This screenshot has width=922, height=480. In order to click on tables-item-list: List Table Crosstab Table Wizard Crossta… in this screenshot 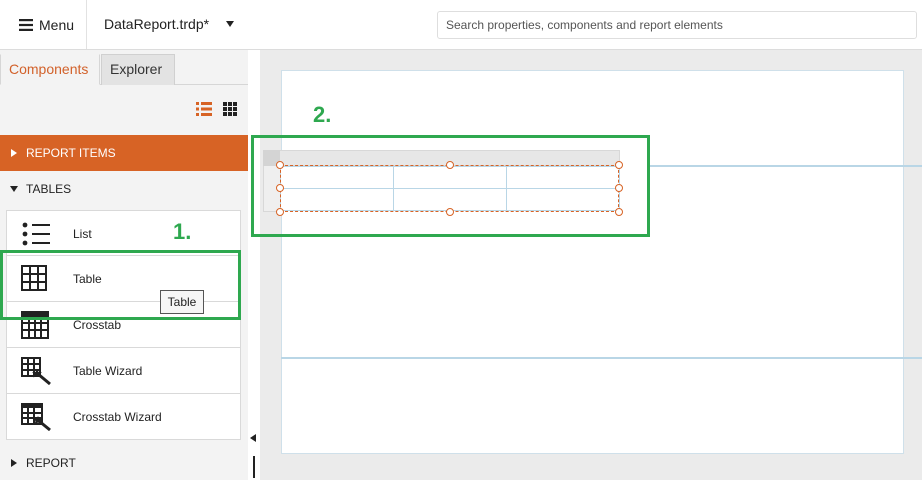, I will do `click(123, 325)`.